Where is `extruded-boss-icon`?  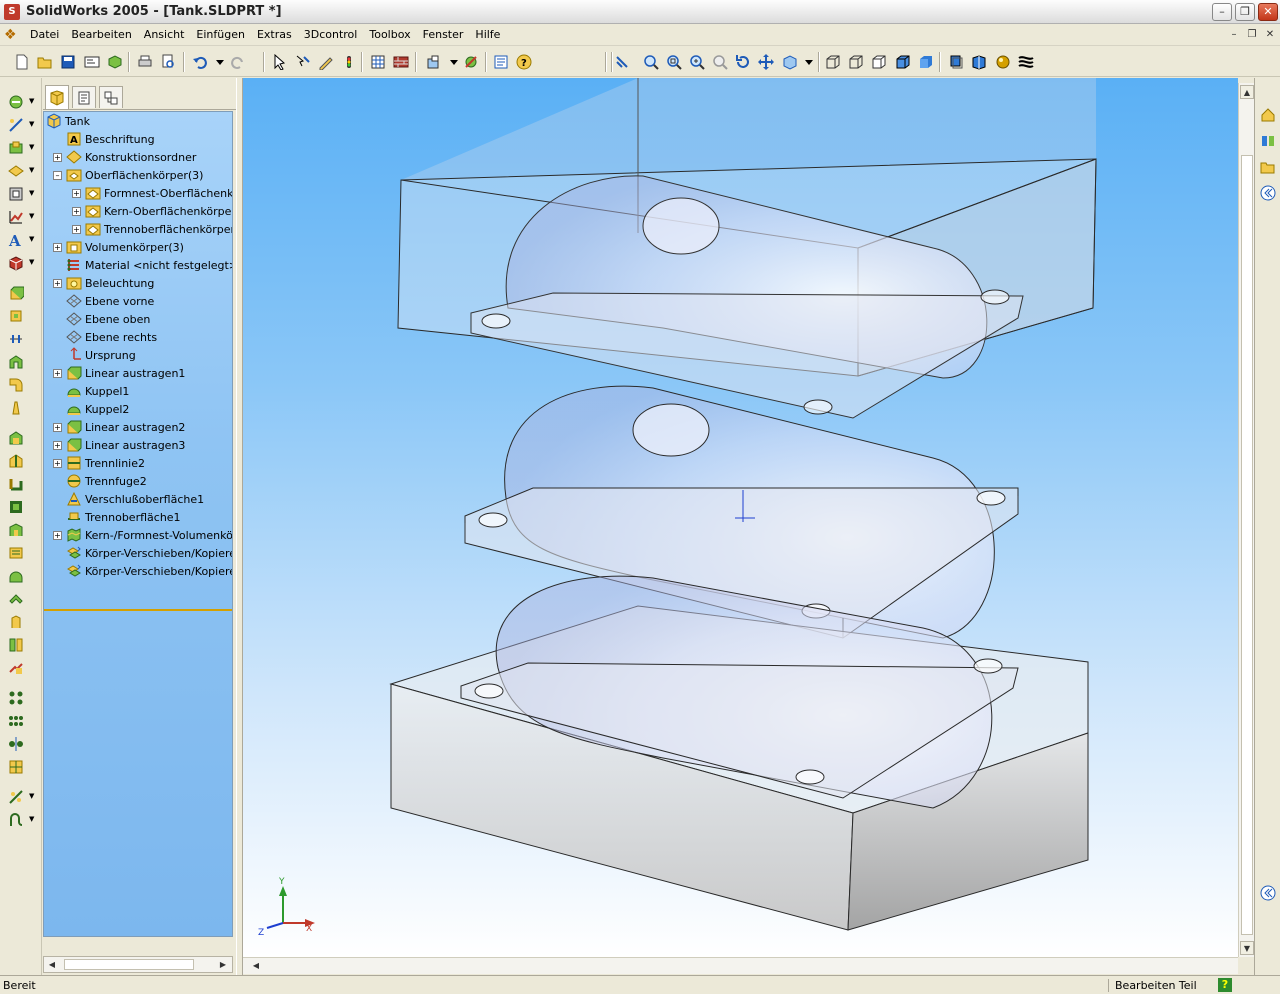
extruded-boss-icon is located at coordinates (16, 293).